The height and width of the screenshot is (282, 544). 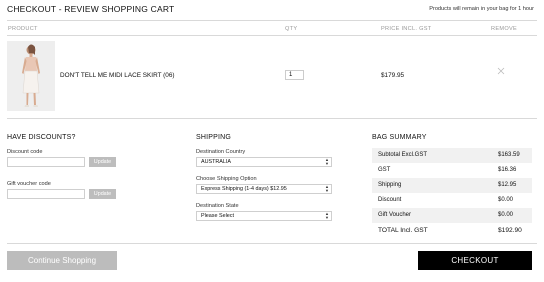 What do you see at coordinates (452, 200) in the screenshot?
I see `summary-row-discount: Discount $0.00` at bounding box center [452, 200].